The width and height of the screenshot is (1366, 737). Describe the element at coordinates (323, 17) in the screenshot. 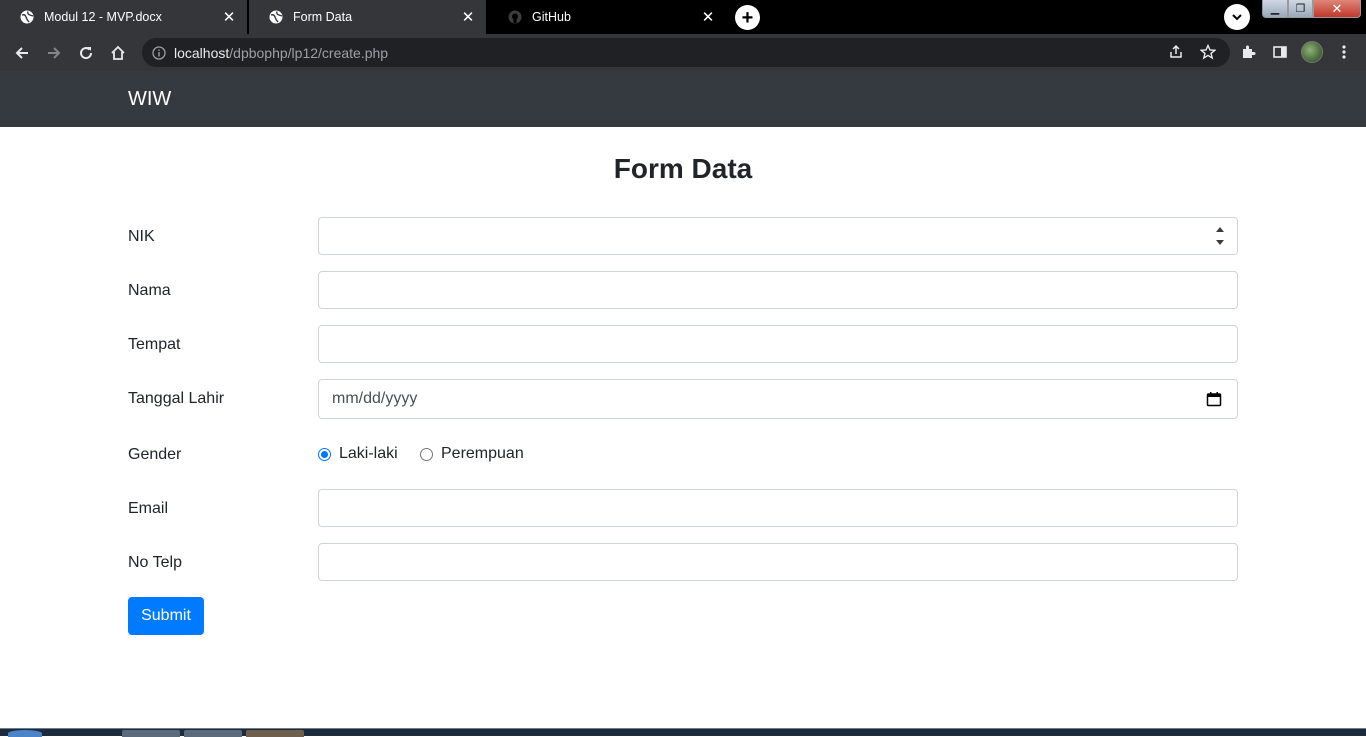

I see `tab-title: Form Data` at that location.